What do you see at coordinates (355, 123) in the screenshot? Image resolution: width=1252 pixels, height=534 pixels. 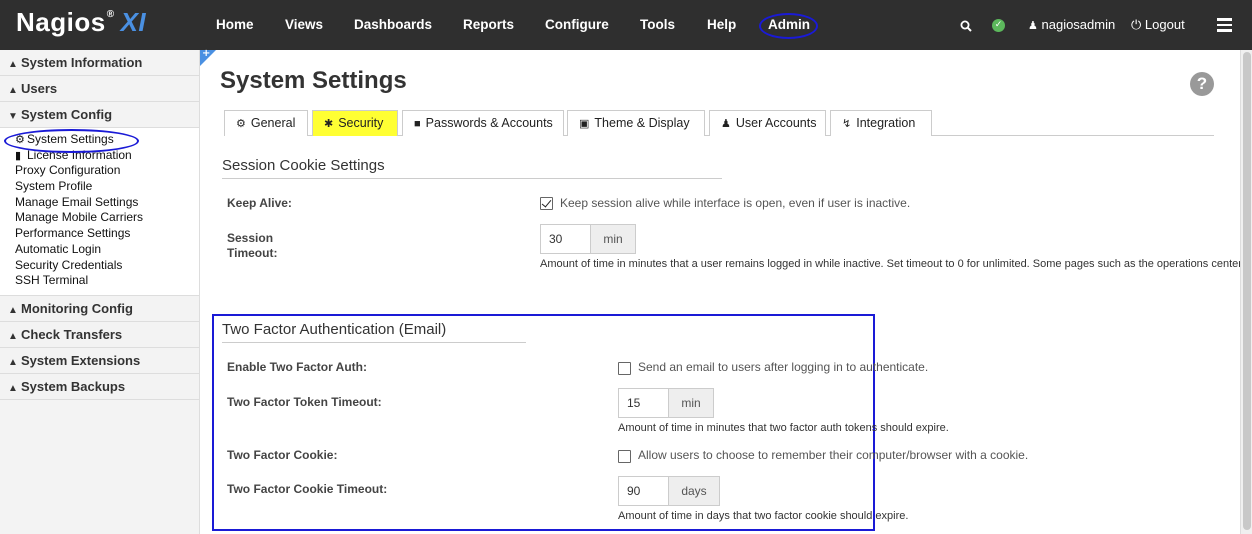 I see `tab-security: ✱ Security` at bounding box center [355, 123].